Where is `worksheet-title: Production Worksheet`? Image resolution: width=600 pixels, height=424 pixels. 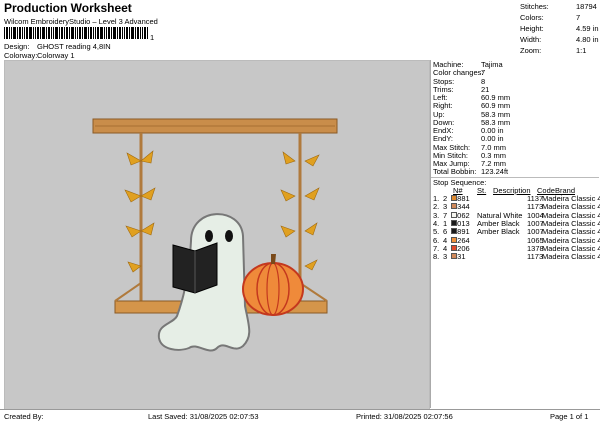 worksheet-title: Production Worksheet is located at coordinates (68, 8).